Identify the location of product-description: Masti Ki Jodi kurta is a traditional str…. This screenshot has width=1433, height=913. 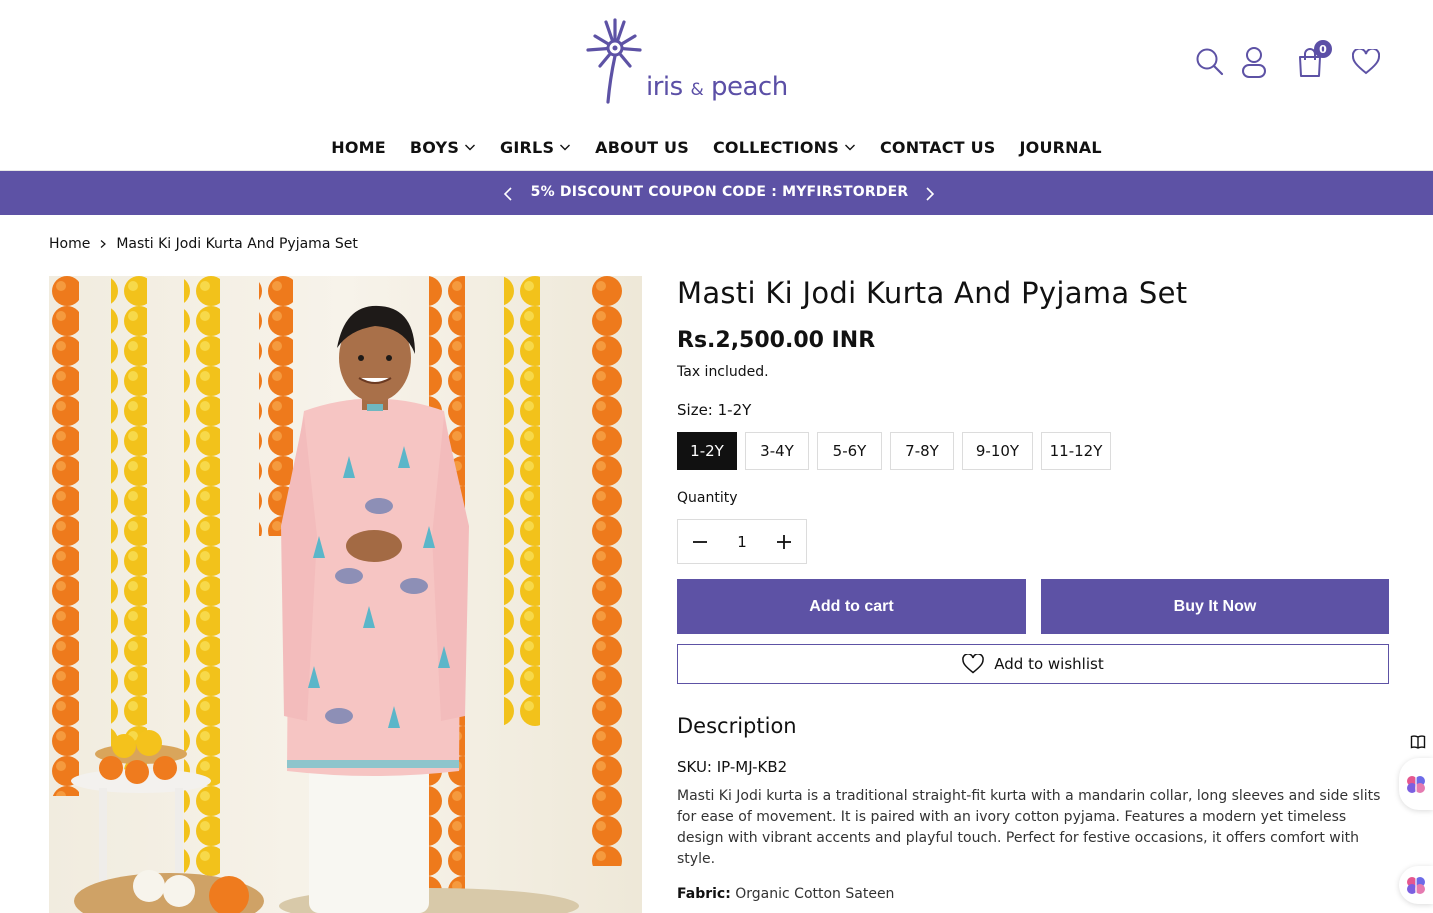
(1029, 827).